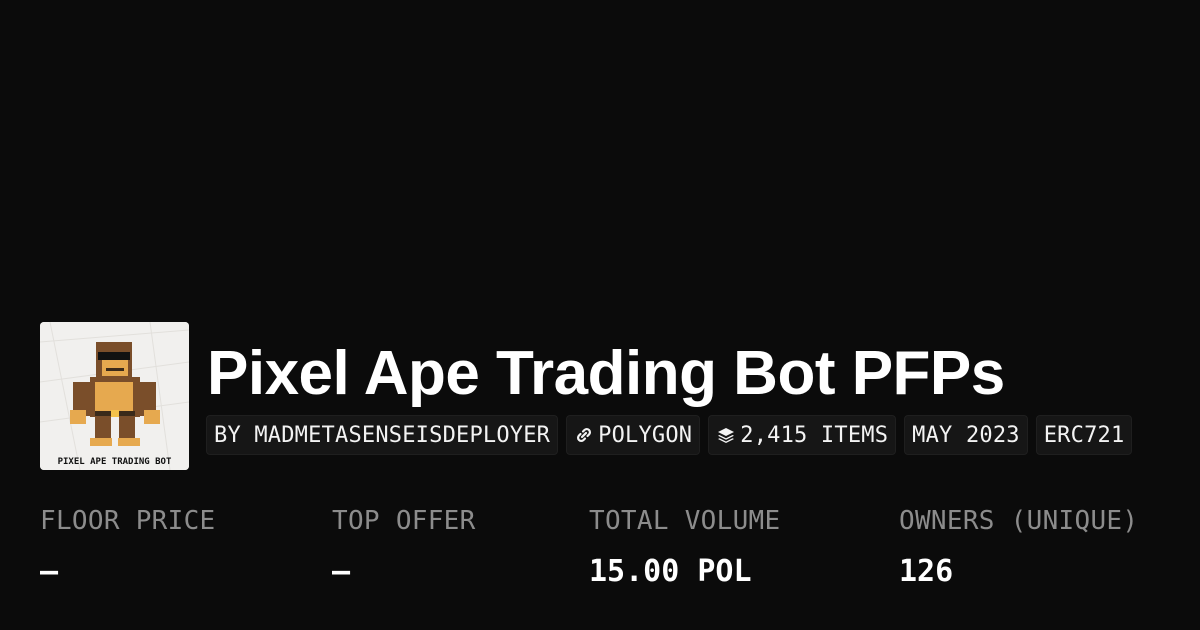 This screenshot has height=630, width=1200. Describe the element at coordinates (128, 547) in the screenshot. I see `stat-floor-price: FLOOR PRICE –` at that location.